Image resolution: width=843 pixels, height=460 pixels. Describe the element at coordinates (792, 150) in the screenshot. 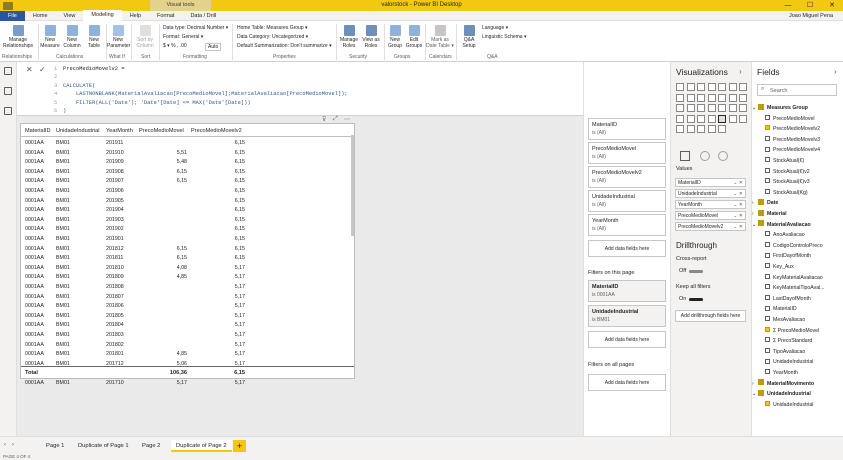

I see `field-item: PrecoMedioMovelv4` at that location.